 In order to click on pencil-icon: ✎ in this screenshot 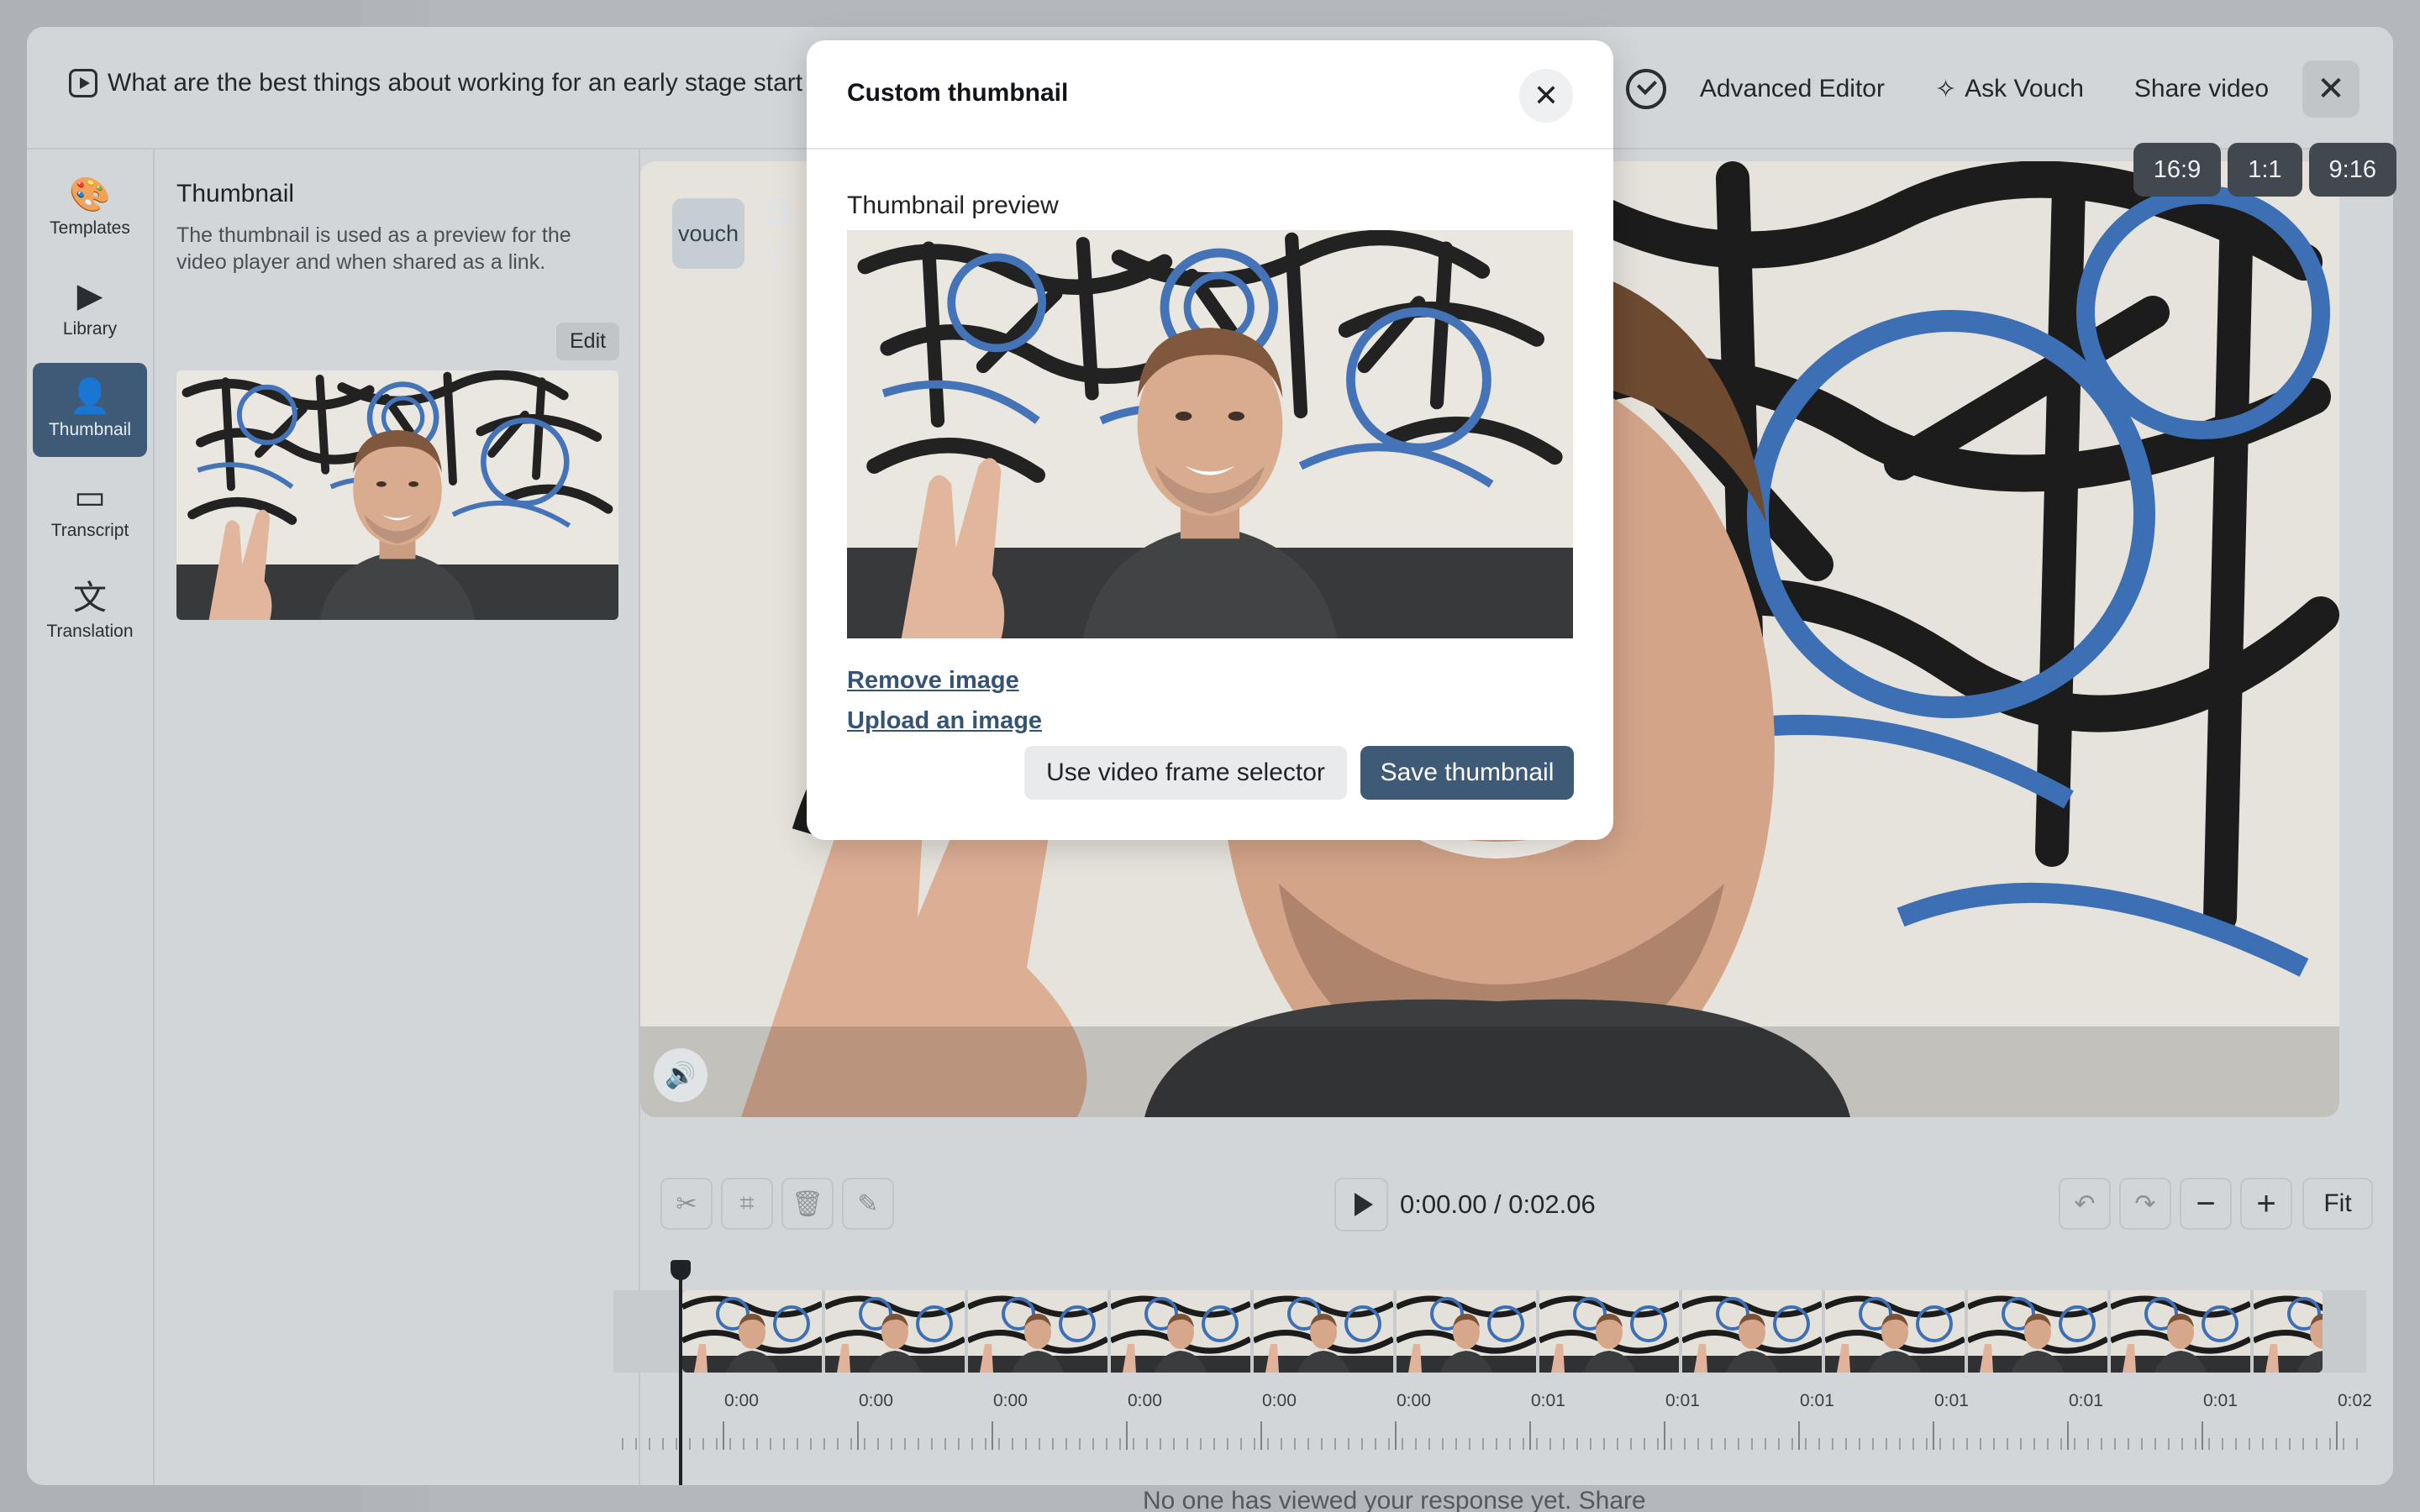, I will do `click(868, 1203)`.